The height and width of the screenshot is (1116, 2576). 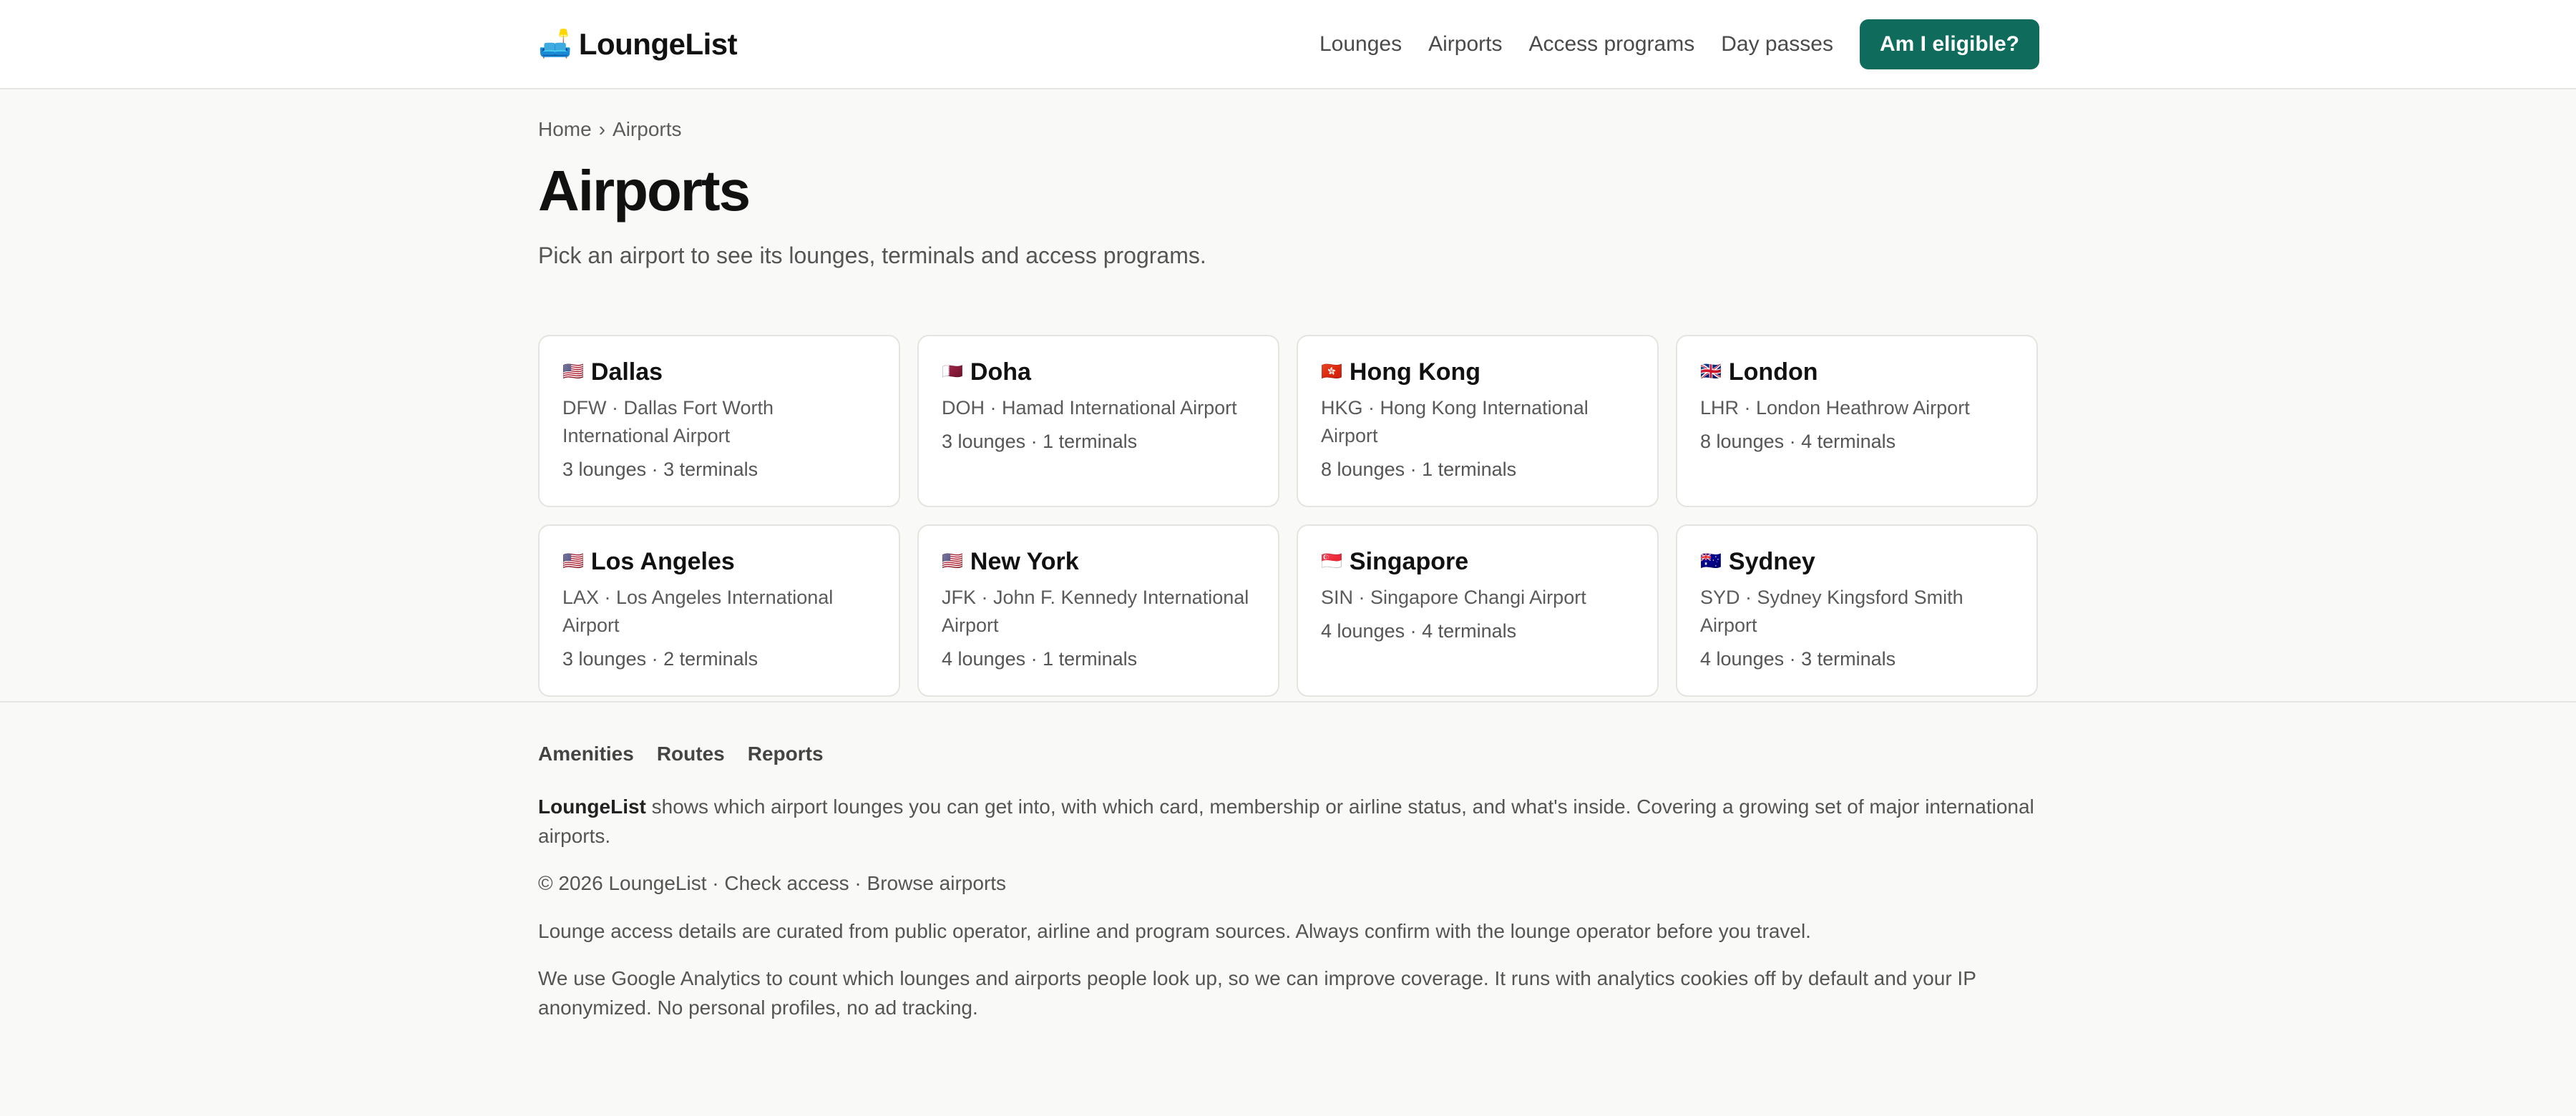 What do you see at coordinates (786, 754) in the screenshot?
I see `footer-link-reports: Reports` at bounding box center [786, 754].